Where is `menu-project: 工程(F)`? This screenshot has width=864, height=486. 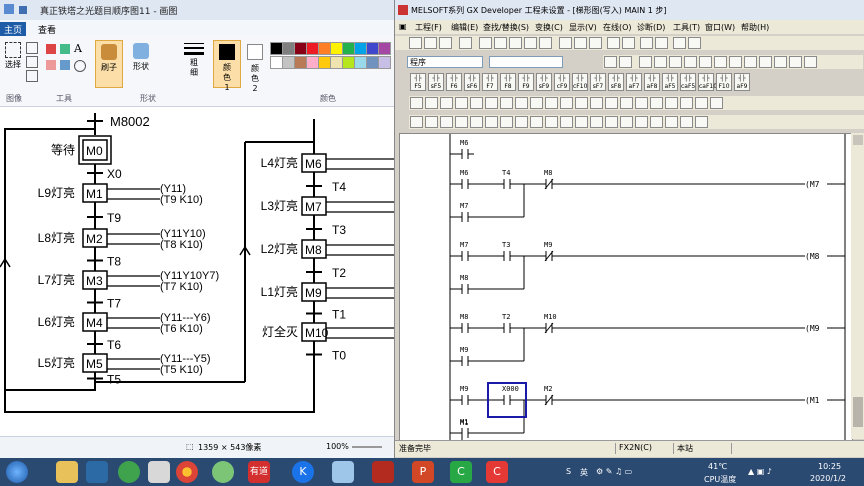
menu-project: 工程(F) is located at coordinates (428, 27).